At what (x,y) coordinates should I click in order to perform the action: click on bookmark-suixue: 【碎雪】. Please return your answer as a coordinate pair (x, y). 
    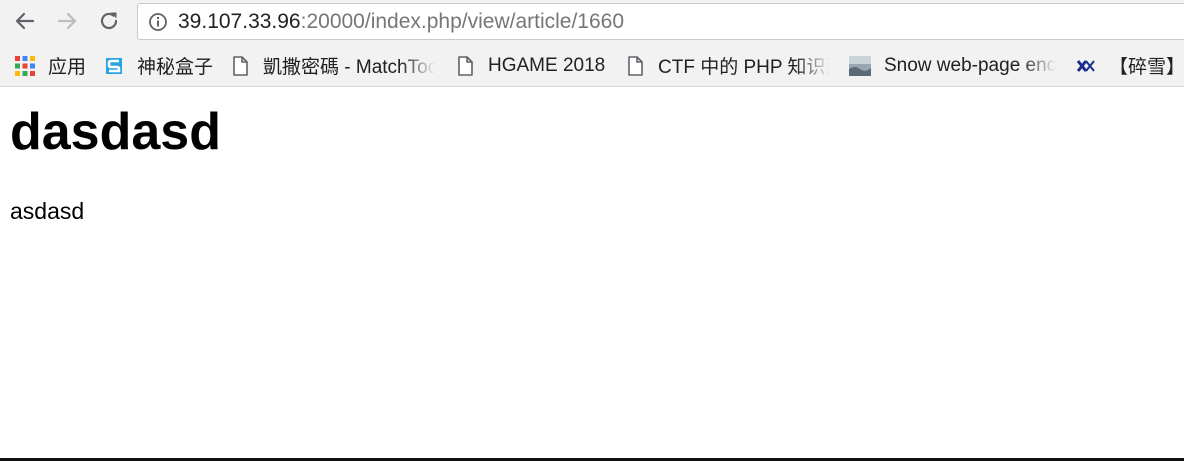
    Looking at the image, I should click on (1127, 65).